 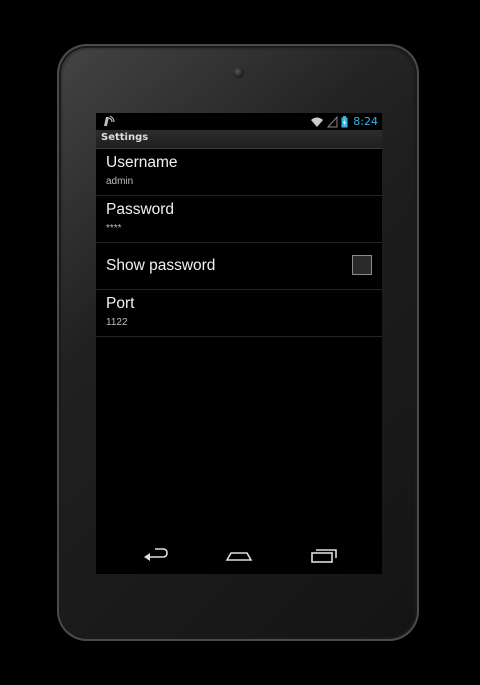 What do you see at coordinates (109, 120) in the screenshot?
I see `notification-icon` at bounding box center [109, 120].